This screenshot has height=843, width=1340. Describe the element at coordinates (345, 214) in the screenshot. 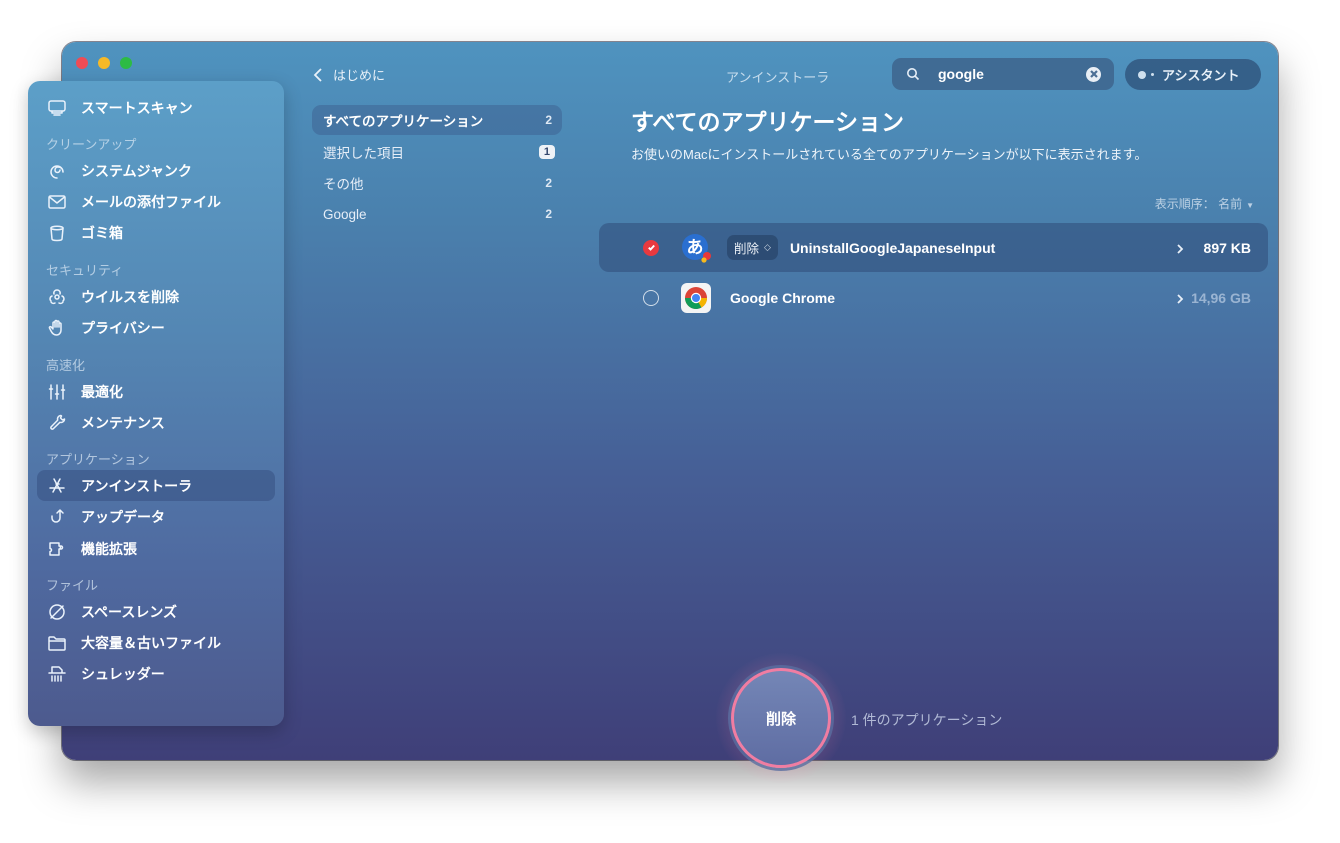

I see `category-label: Google` at that location.